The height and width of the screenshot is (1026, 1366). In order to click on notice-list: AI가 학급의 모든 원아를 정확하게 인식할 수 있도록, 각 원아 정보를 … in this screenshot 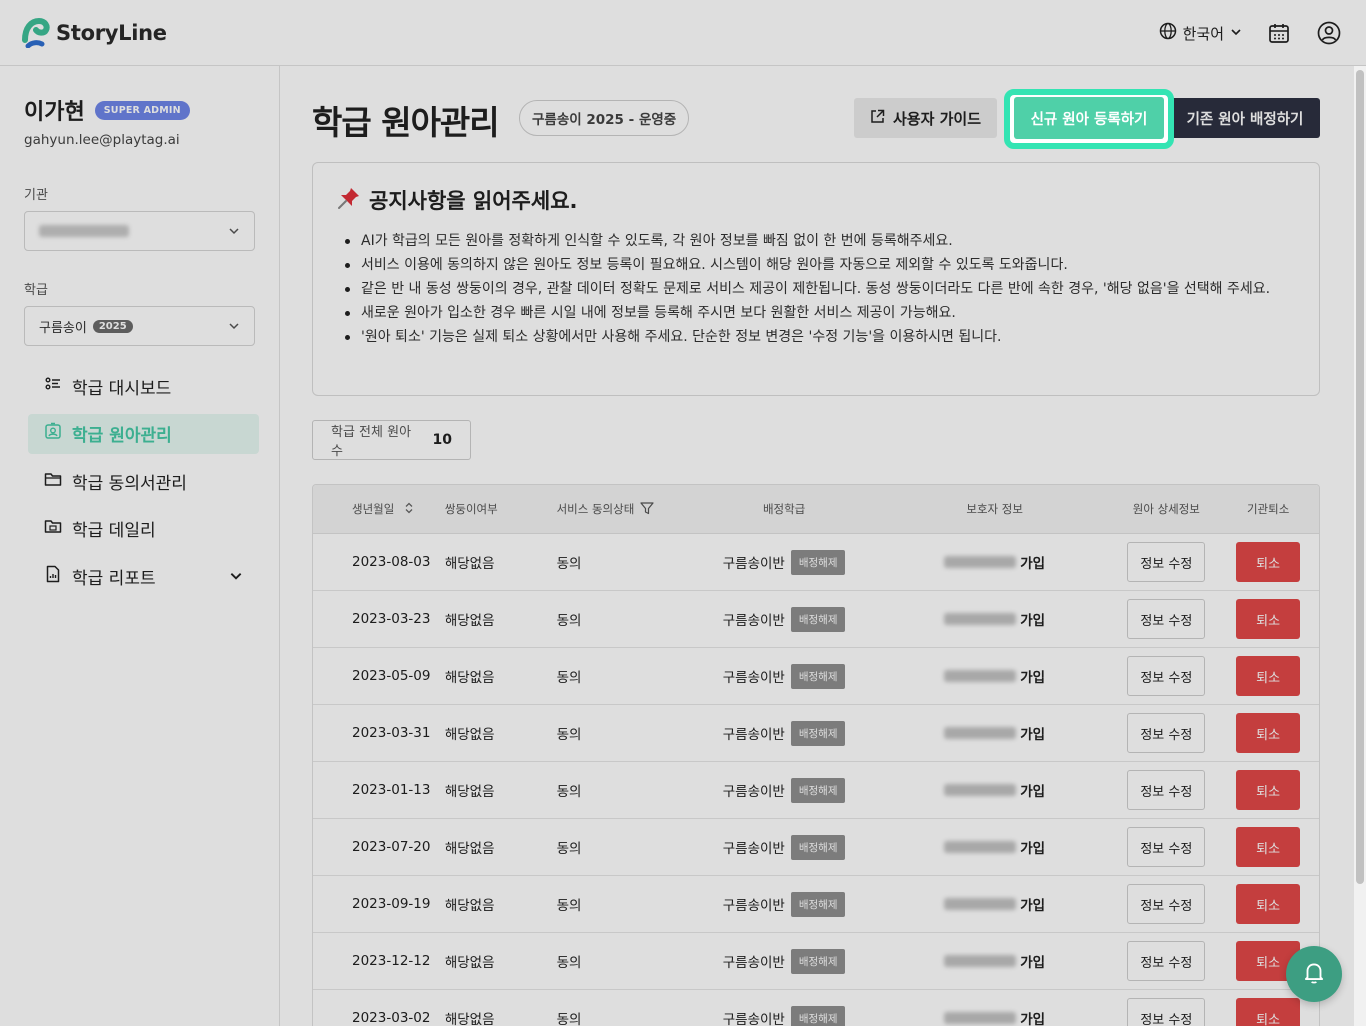, I will do `click(816, 289)`.